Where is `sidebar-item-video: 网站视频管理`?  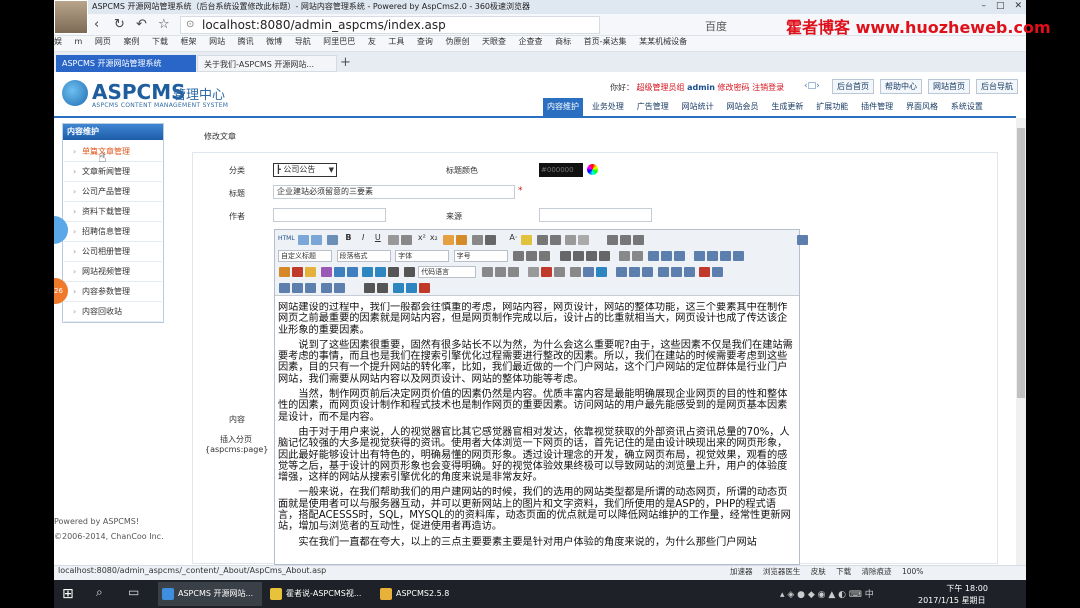 sidebar-item-video: 网站视频管理 is located at coordinates (113, 272).